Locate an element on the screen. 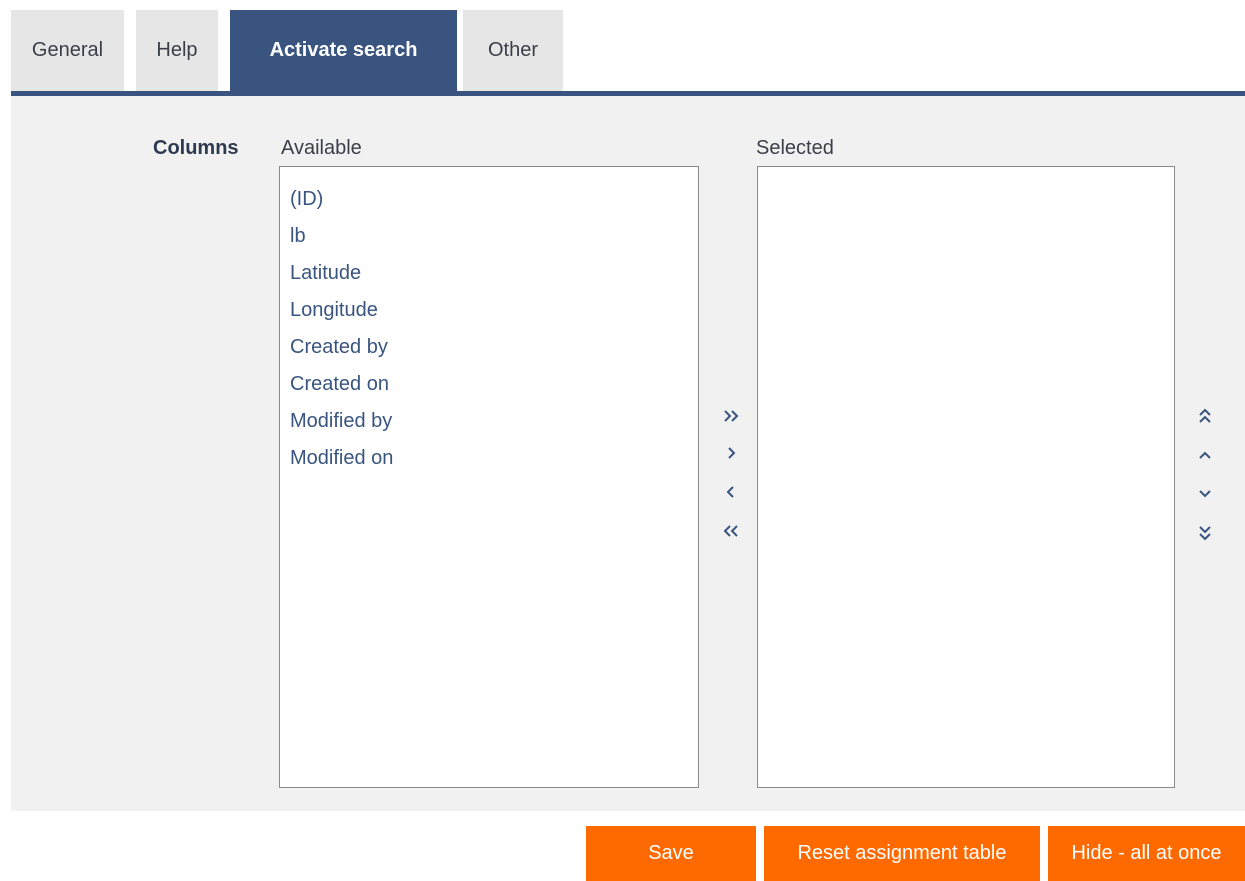 The height and width of the screenshot is (881, 1245). move-right-icon is located at coordinates (731, 453).